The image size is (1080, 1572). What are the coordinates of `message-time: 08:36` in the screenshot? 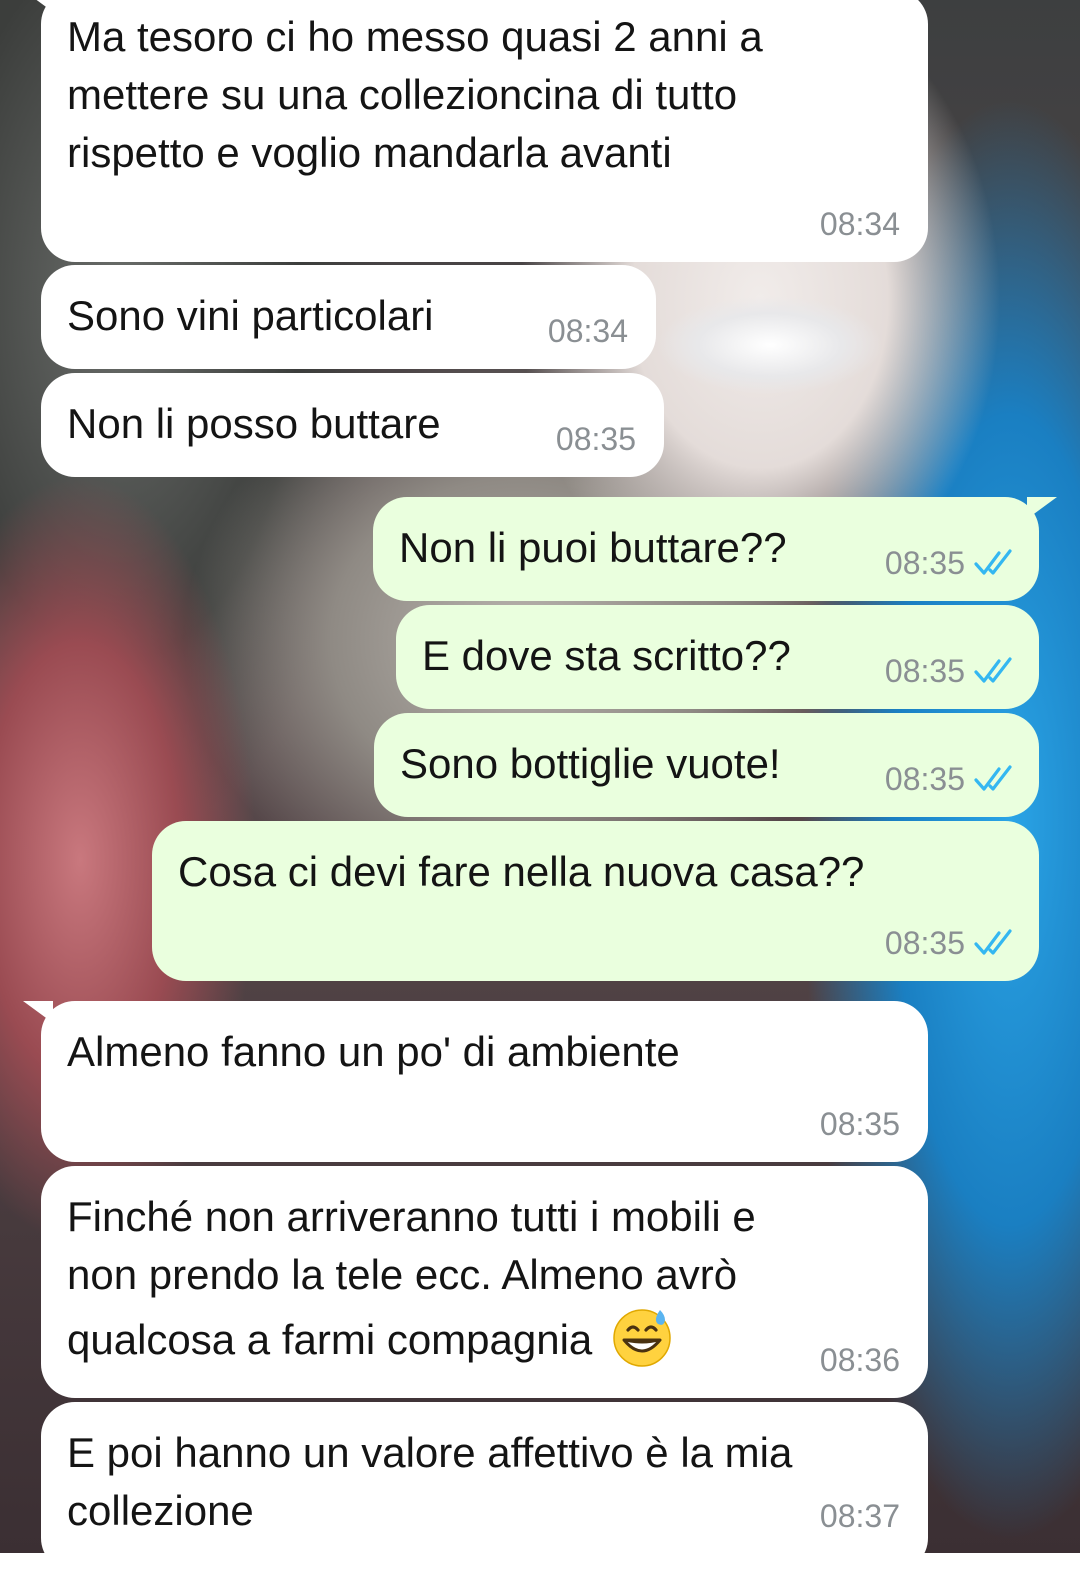 It's located at (859, 1360).